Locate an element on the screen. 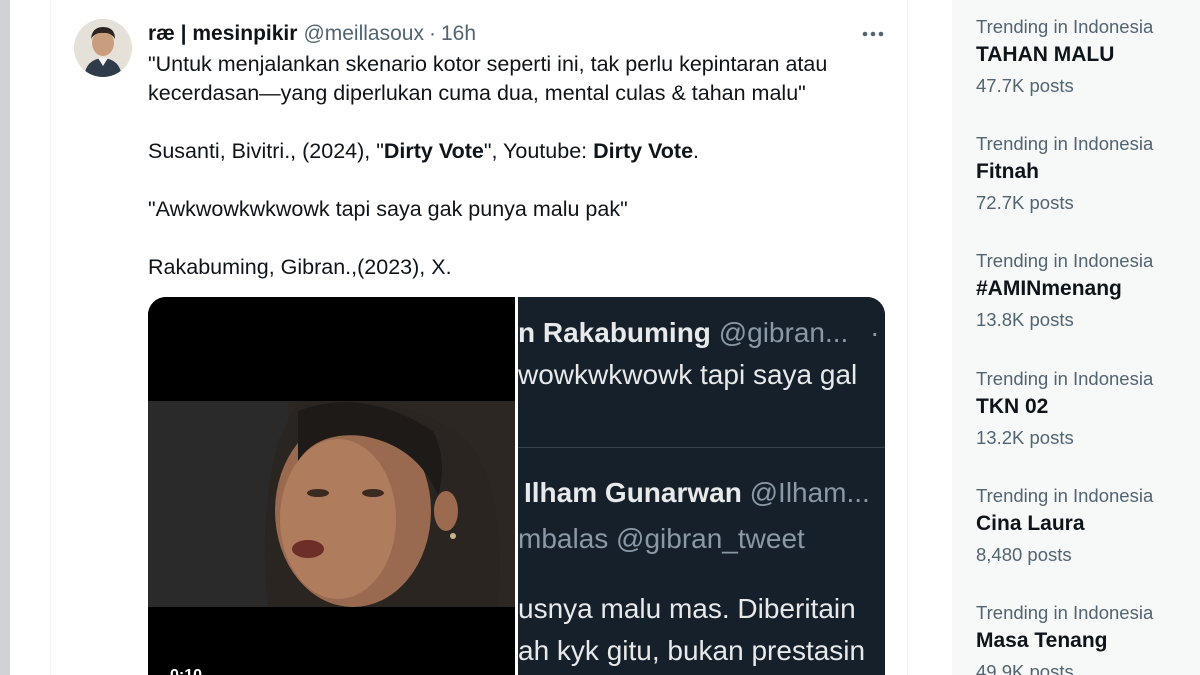  trend-post-count: 13.8K posts is located at coordinates (1025, 319).